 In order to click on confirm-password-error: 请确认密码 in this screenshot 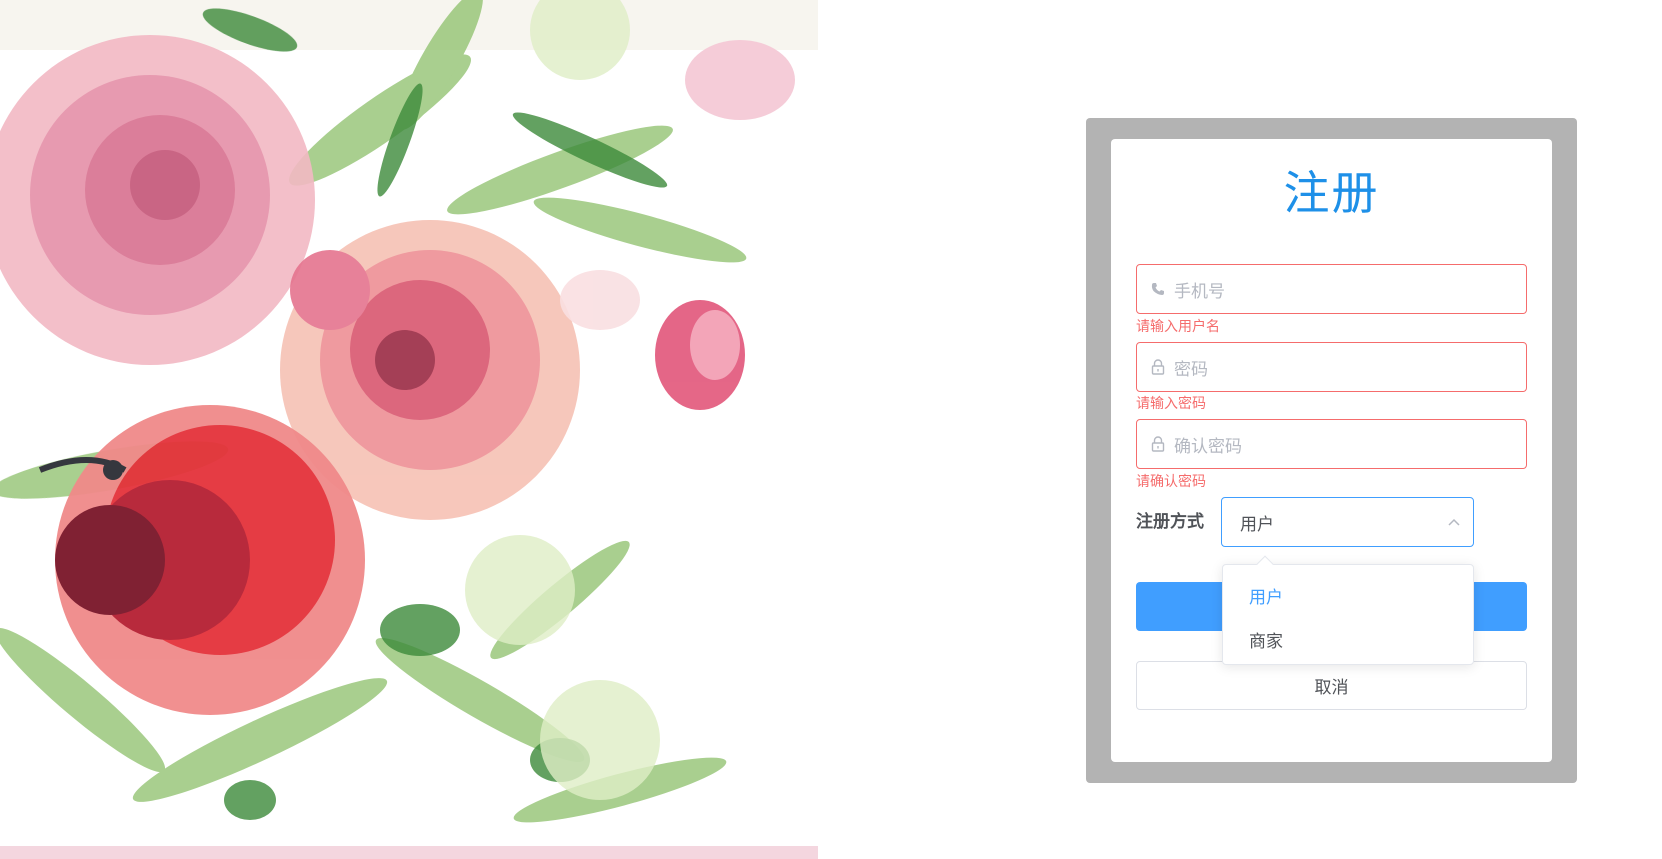, I will do `click(1171, 482)`.